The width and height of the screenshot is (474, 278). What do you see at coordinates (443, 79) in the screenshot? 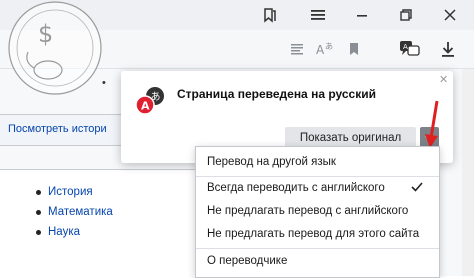
I see `popup-close-icon: ✕` at bounding box center [443, 79].